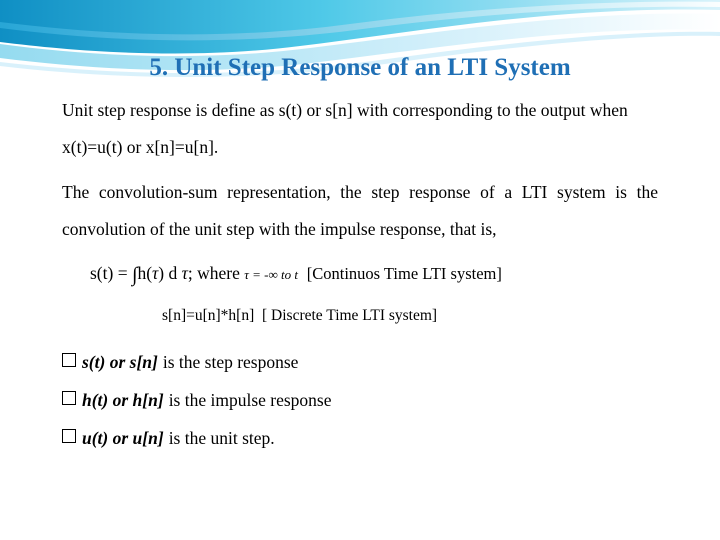  What do you see at coordinates (134, 275) in the screenshot?
I see `integral-icon: ∫` at bounding box center [134, 275].